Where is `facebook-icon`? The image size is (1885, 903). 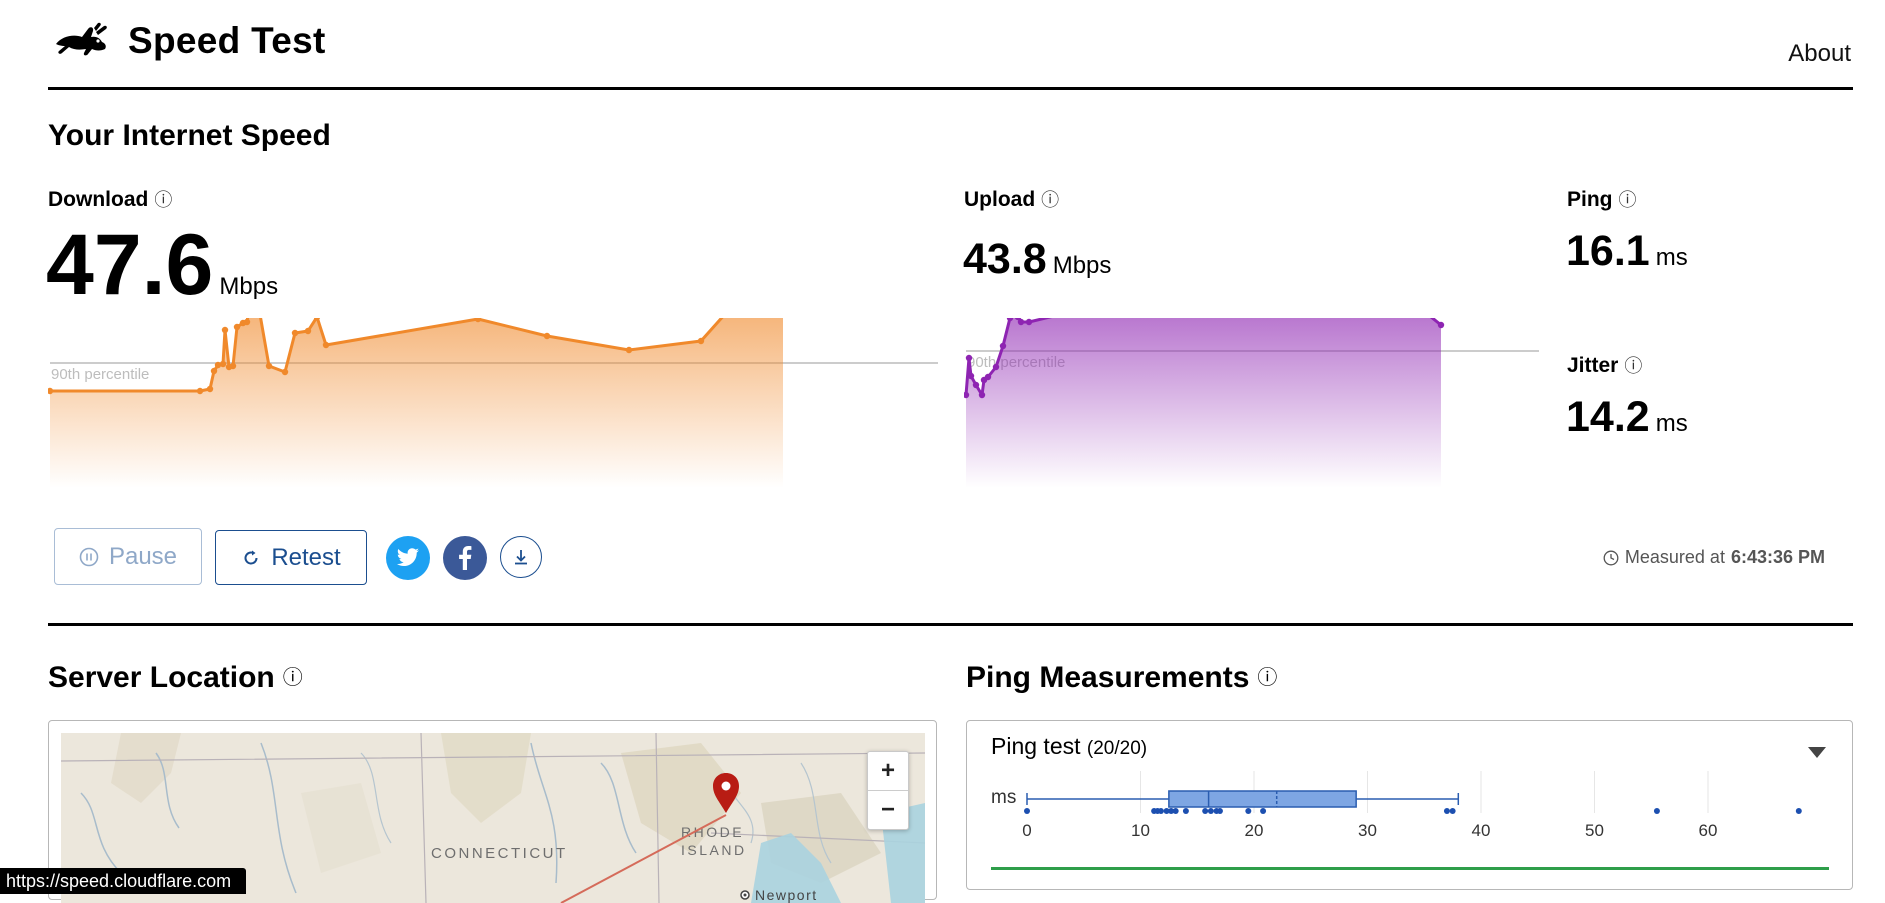 facebook-icon is located at coordinates (465, 558).